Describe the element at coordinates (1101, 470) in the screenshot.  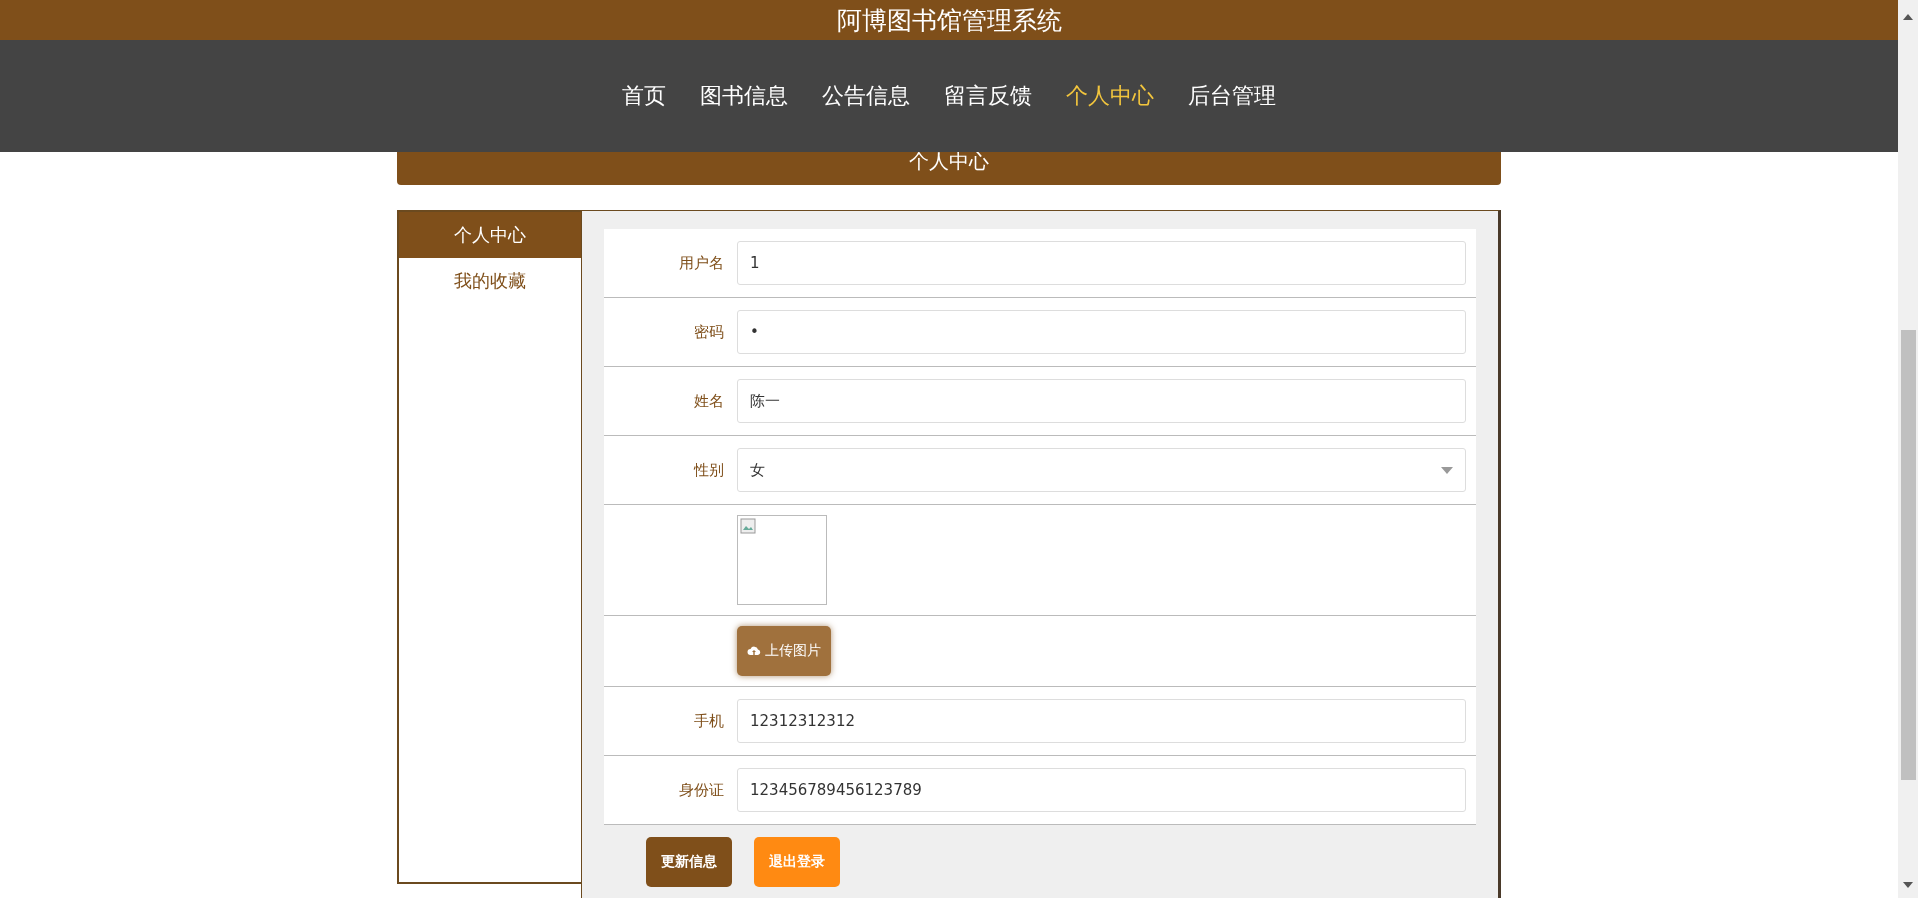
I see `select-field: 女` at that location.